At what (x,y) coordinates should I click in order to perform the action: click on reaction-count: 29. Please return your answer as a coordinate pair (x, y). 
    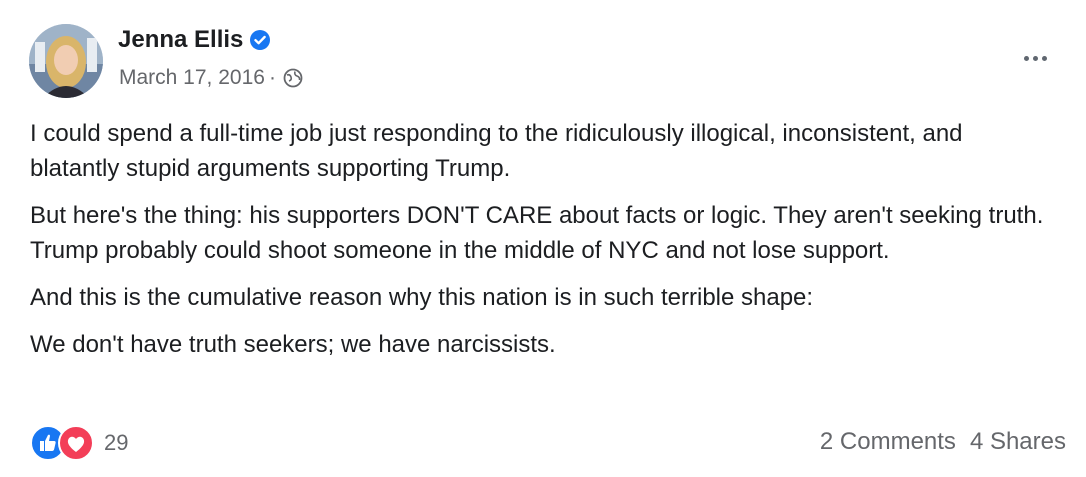
    Looking at the image, I should click on (116, 442).